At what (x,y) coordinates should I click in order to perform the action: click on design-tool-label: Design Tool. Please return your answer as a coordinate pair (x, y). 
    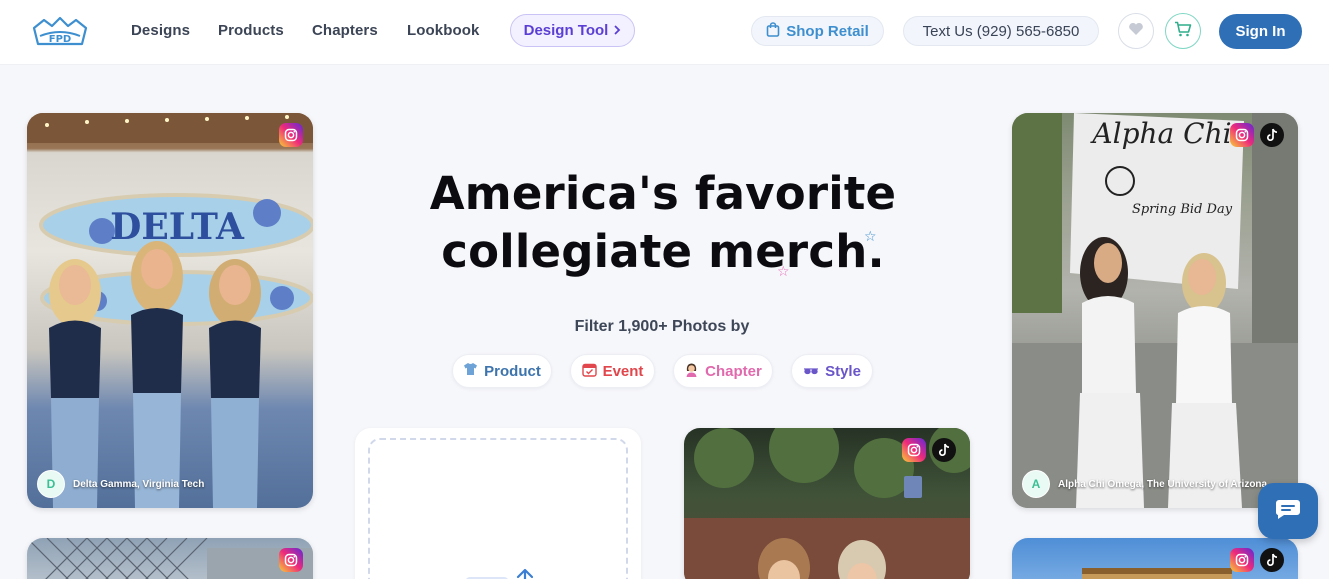
    Looking at the image, I should click on (566, 30).